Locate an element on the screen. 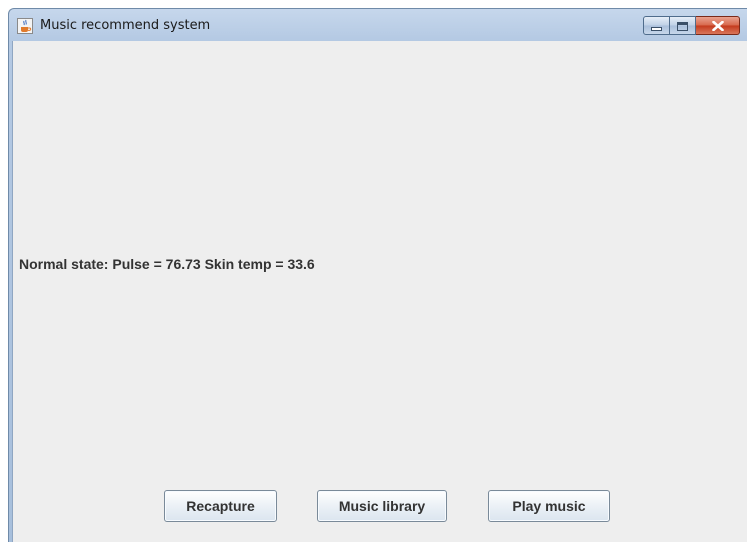 This screenshot has height=542, width=747. maximize-icon is located at coordinates (682, 25).